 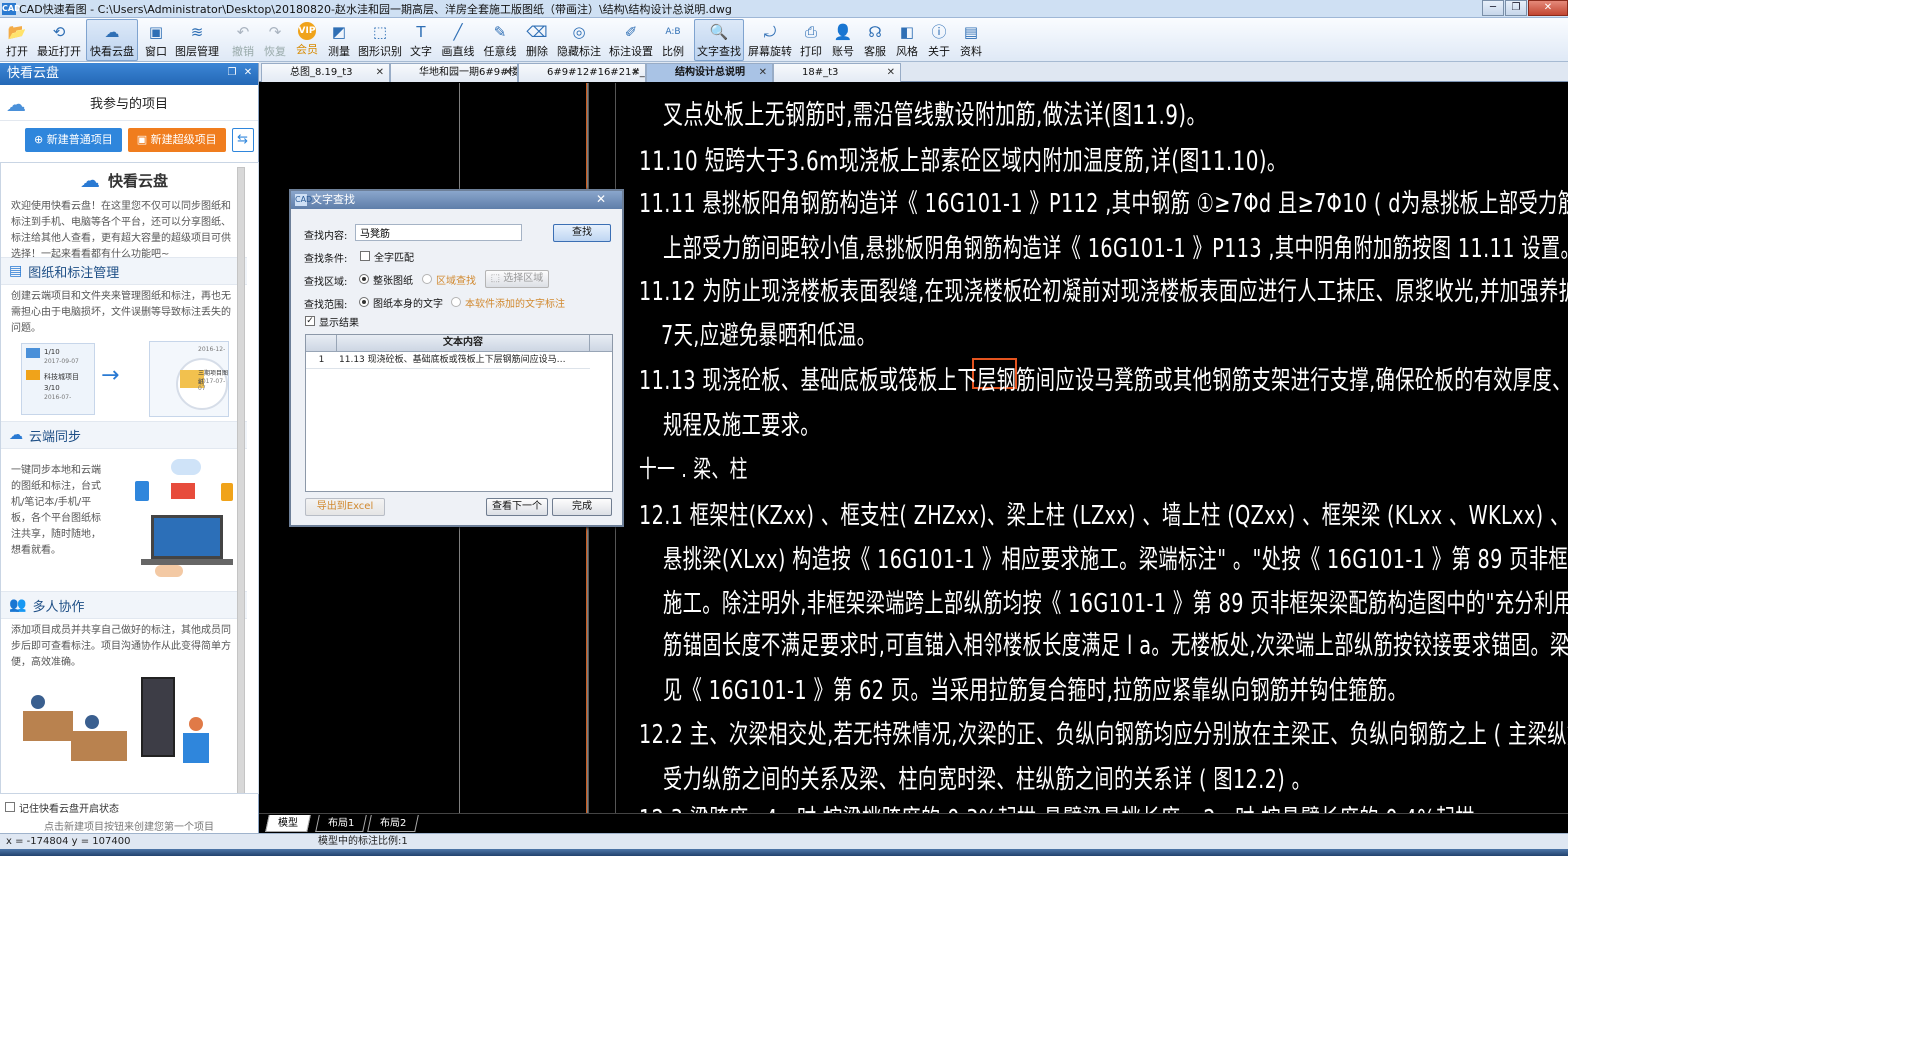 I want to click on toolbar-button-cloud: ☁ 快看云盘, so click(x=112, y=40).